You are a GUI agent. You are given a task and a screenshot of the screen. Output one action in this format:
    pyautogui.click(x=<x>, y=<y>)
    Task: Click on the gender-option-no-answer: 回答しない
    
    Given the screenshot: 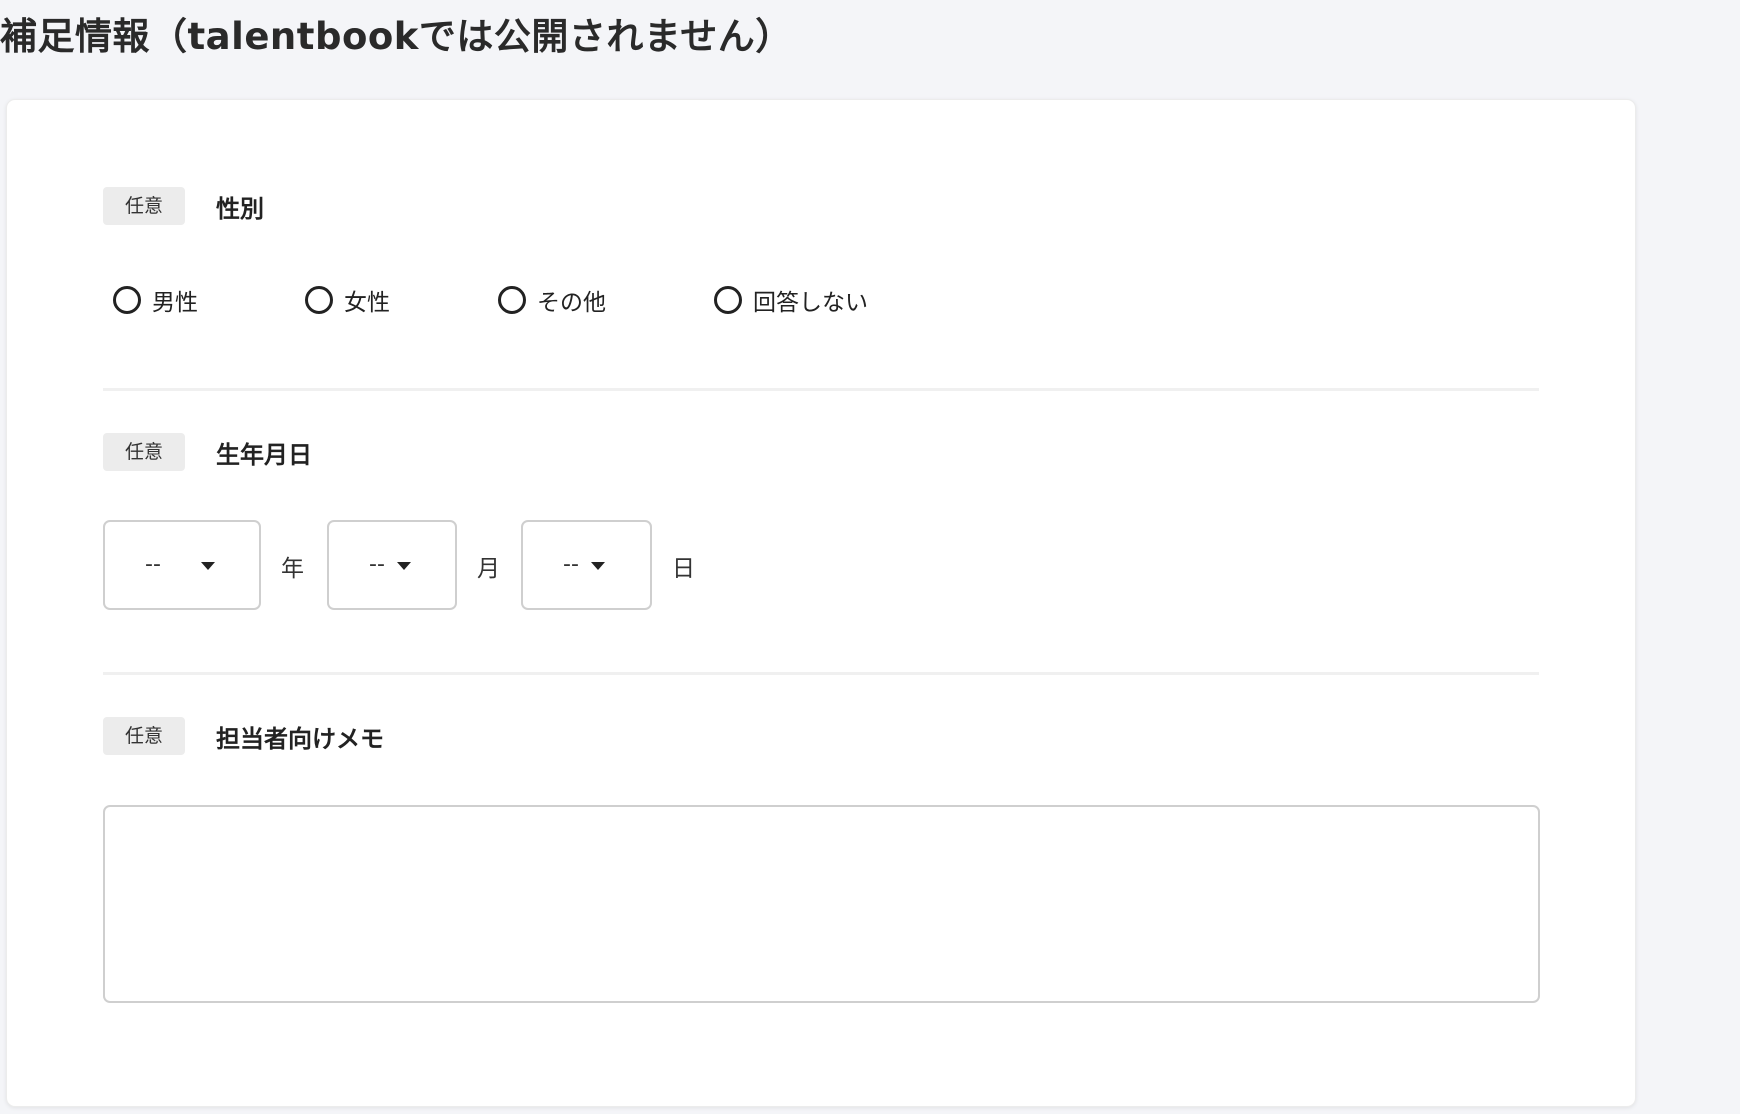 What is the action you would take?
    pyautogui.click(x=791, y=300)
    